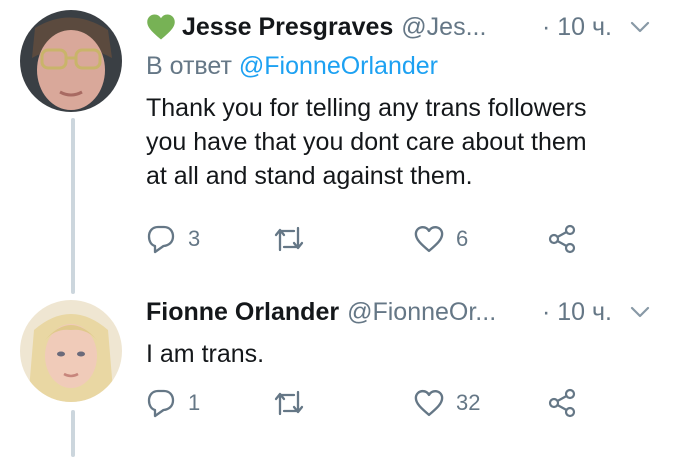 The height and width of the screenshot is (457, 680). Describe the element at coordinates (189, 66) in the screenshot. I see `reply-prefix: В ответ` at that location.